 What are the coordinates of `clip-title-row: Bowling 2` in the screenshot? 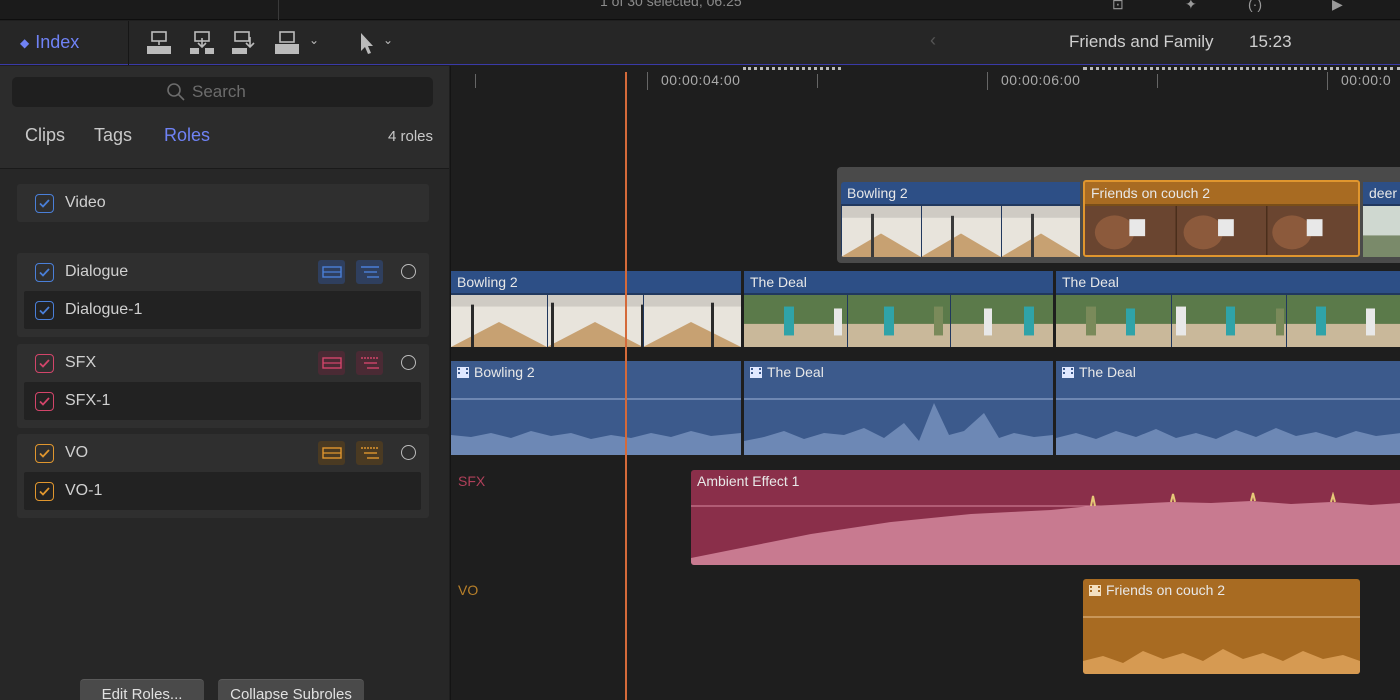 It's located at (496, 372).